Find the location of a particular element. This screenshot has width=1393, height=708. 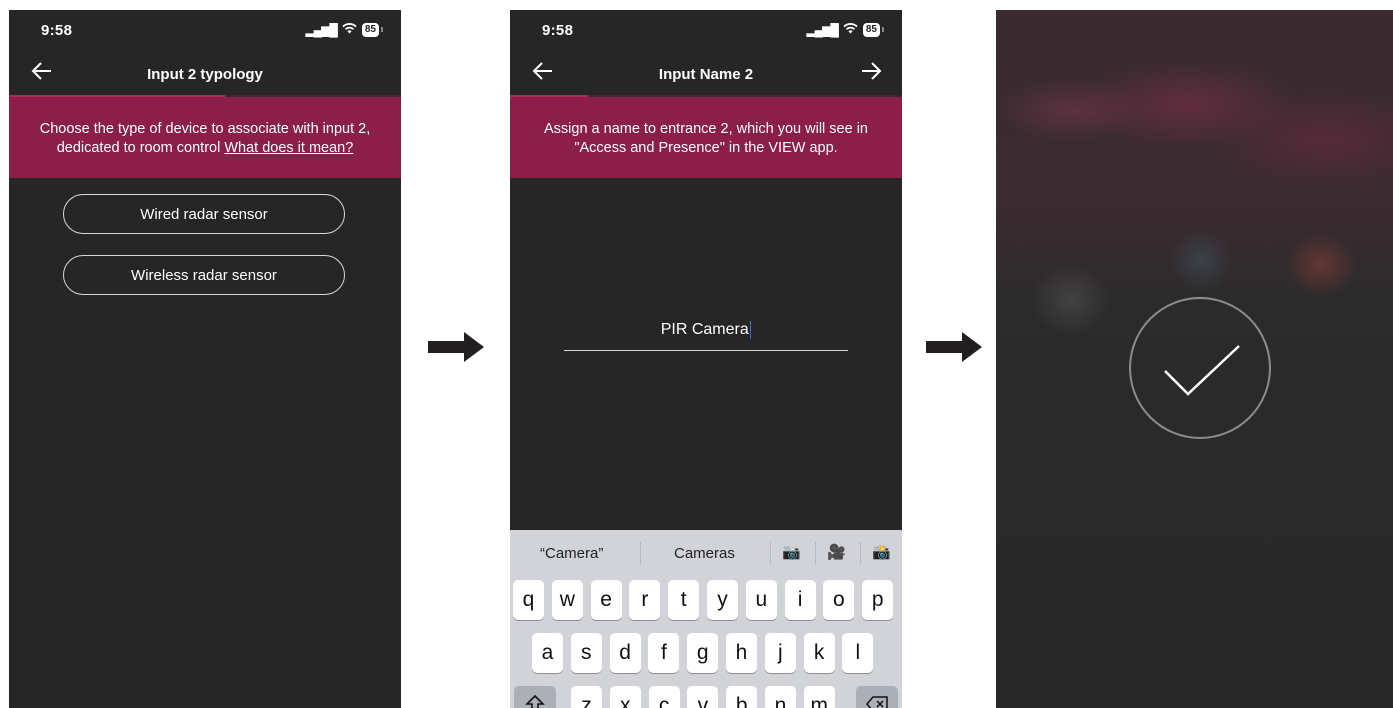

key-z: z is located at coordinates (586, 697).